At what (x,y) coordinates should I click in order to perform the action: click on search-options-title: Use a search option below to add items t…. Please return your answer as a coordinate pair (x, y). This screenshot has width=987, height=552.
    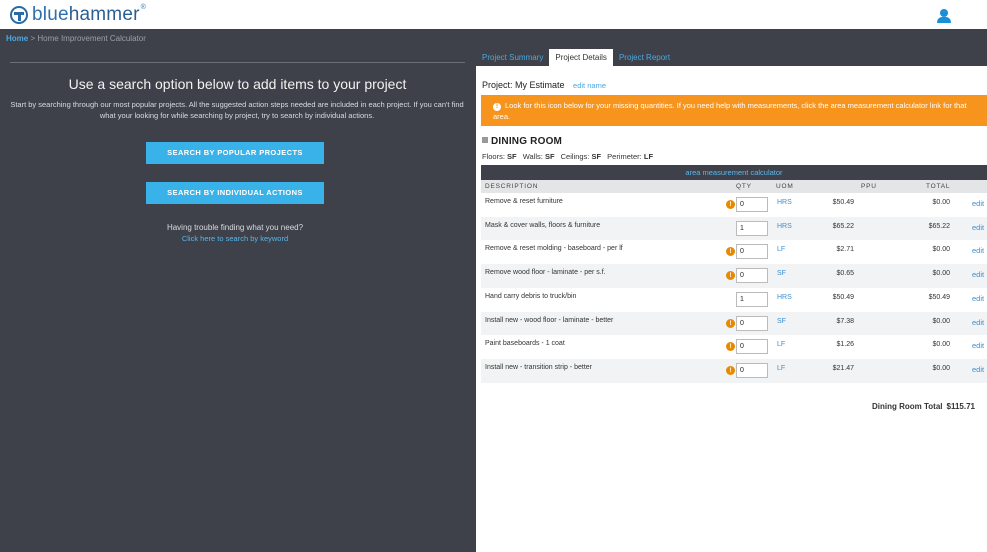
    Looking at the image, I should click on (237, 84).